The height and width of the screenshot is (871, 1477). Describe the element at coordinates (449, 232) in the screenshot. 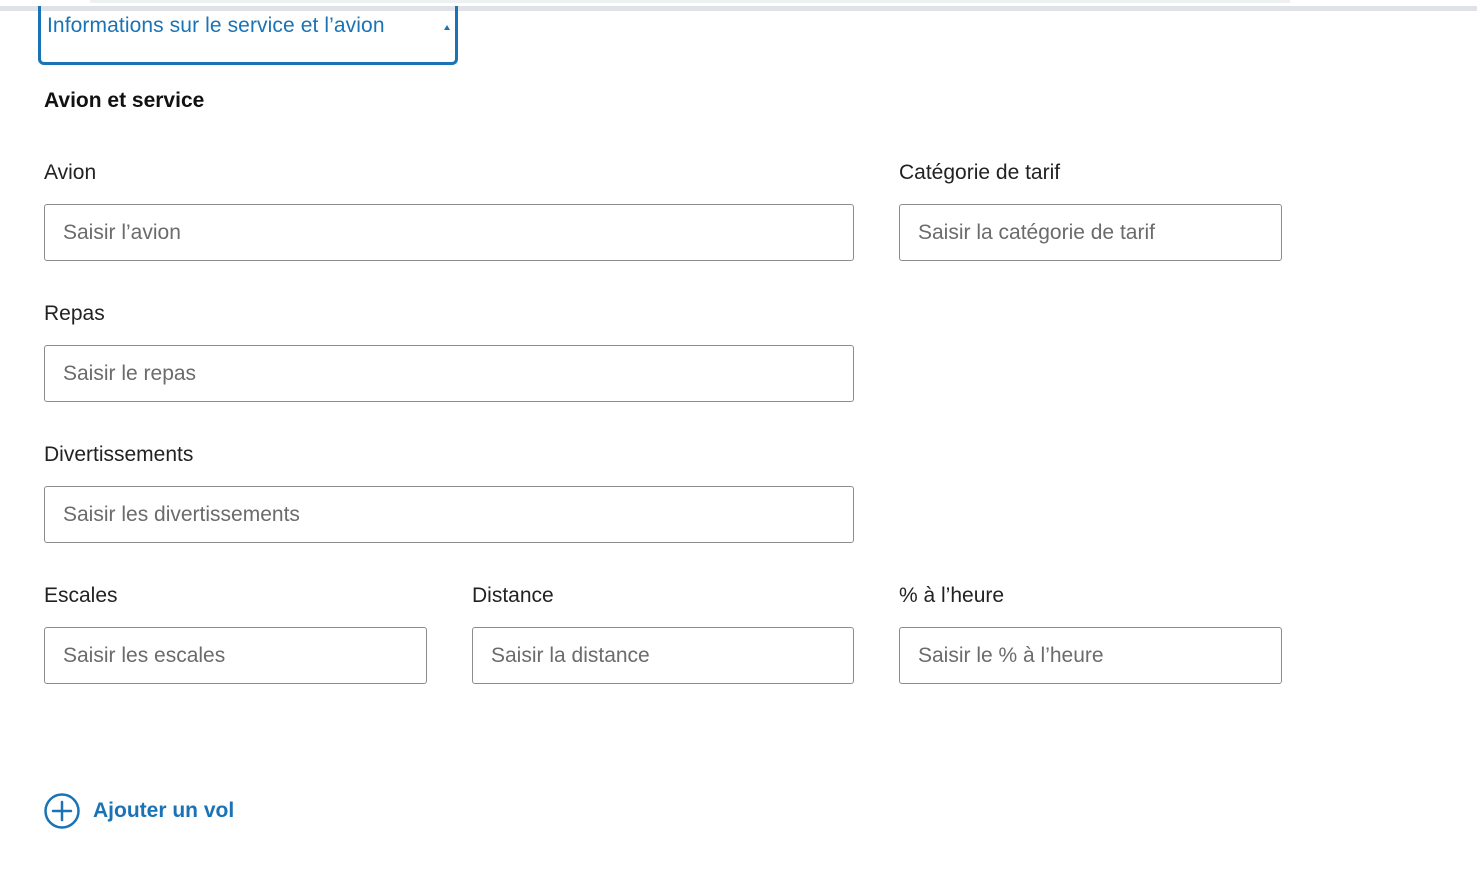

I see `avion-input` at that location.